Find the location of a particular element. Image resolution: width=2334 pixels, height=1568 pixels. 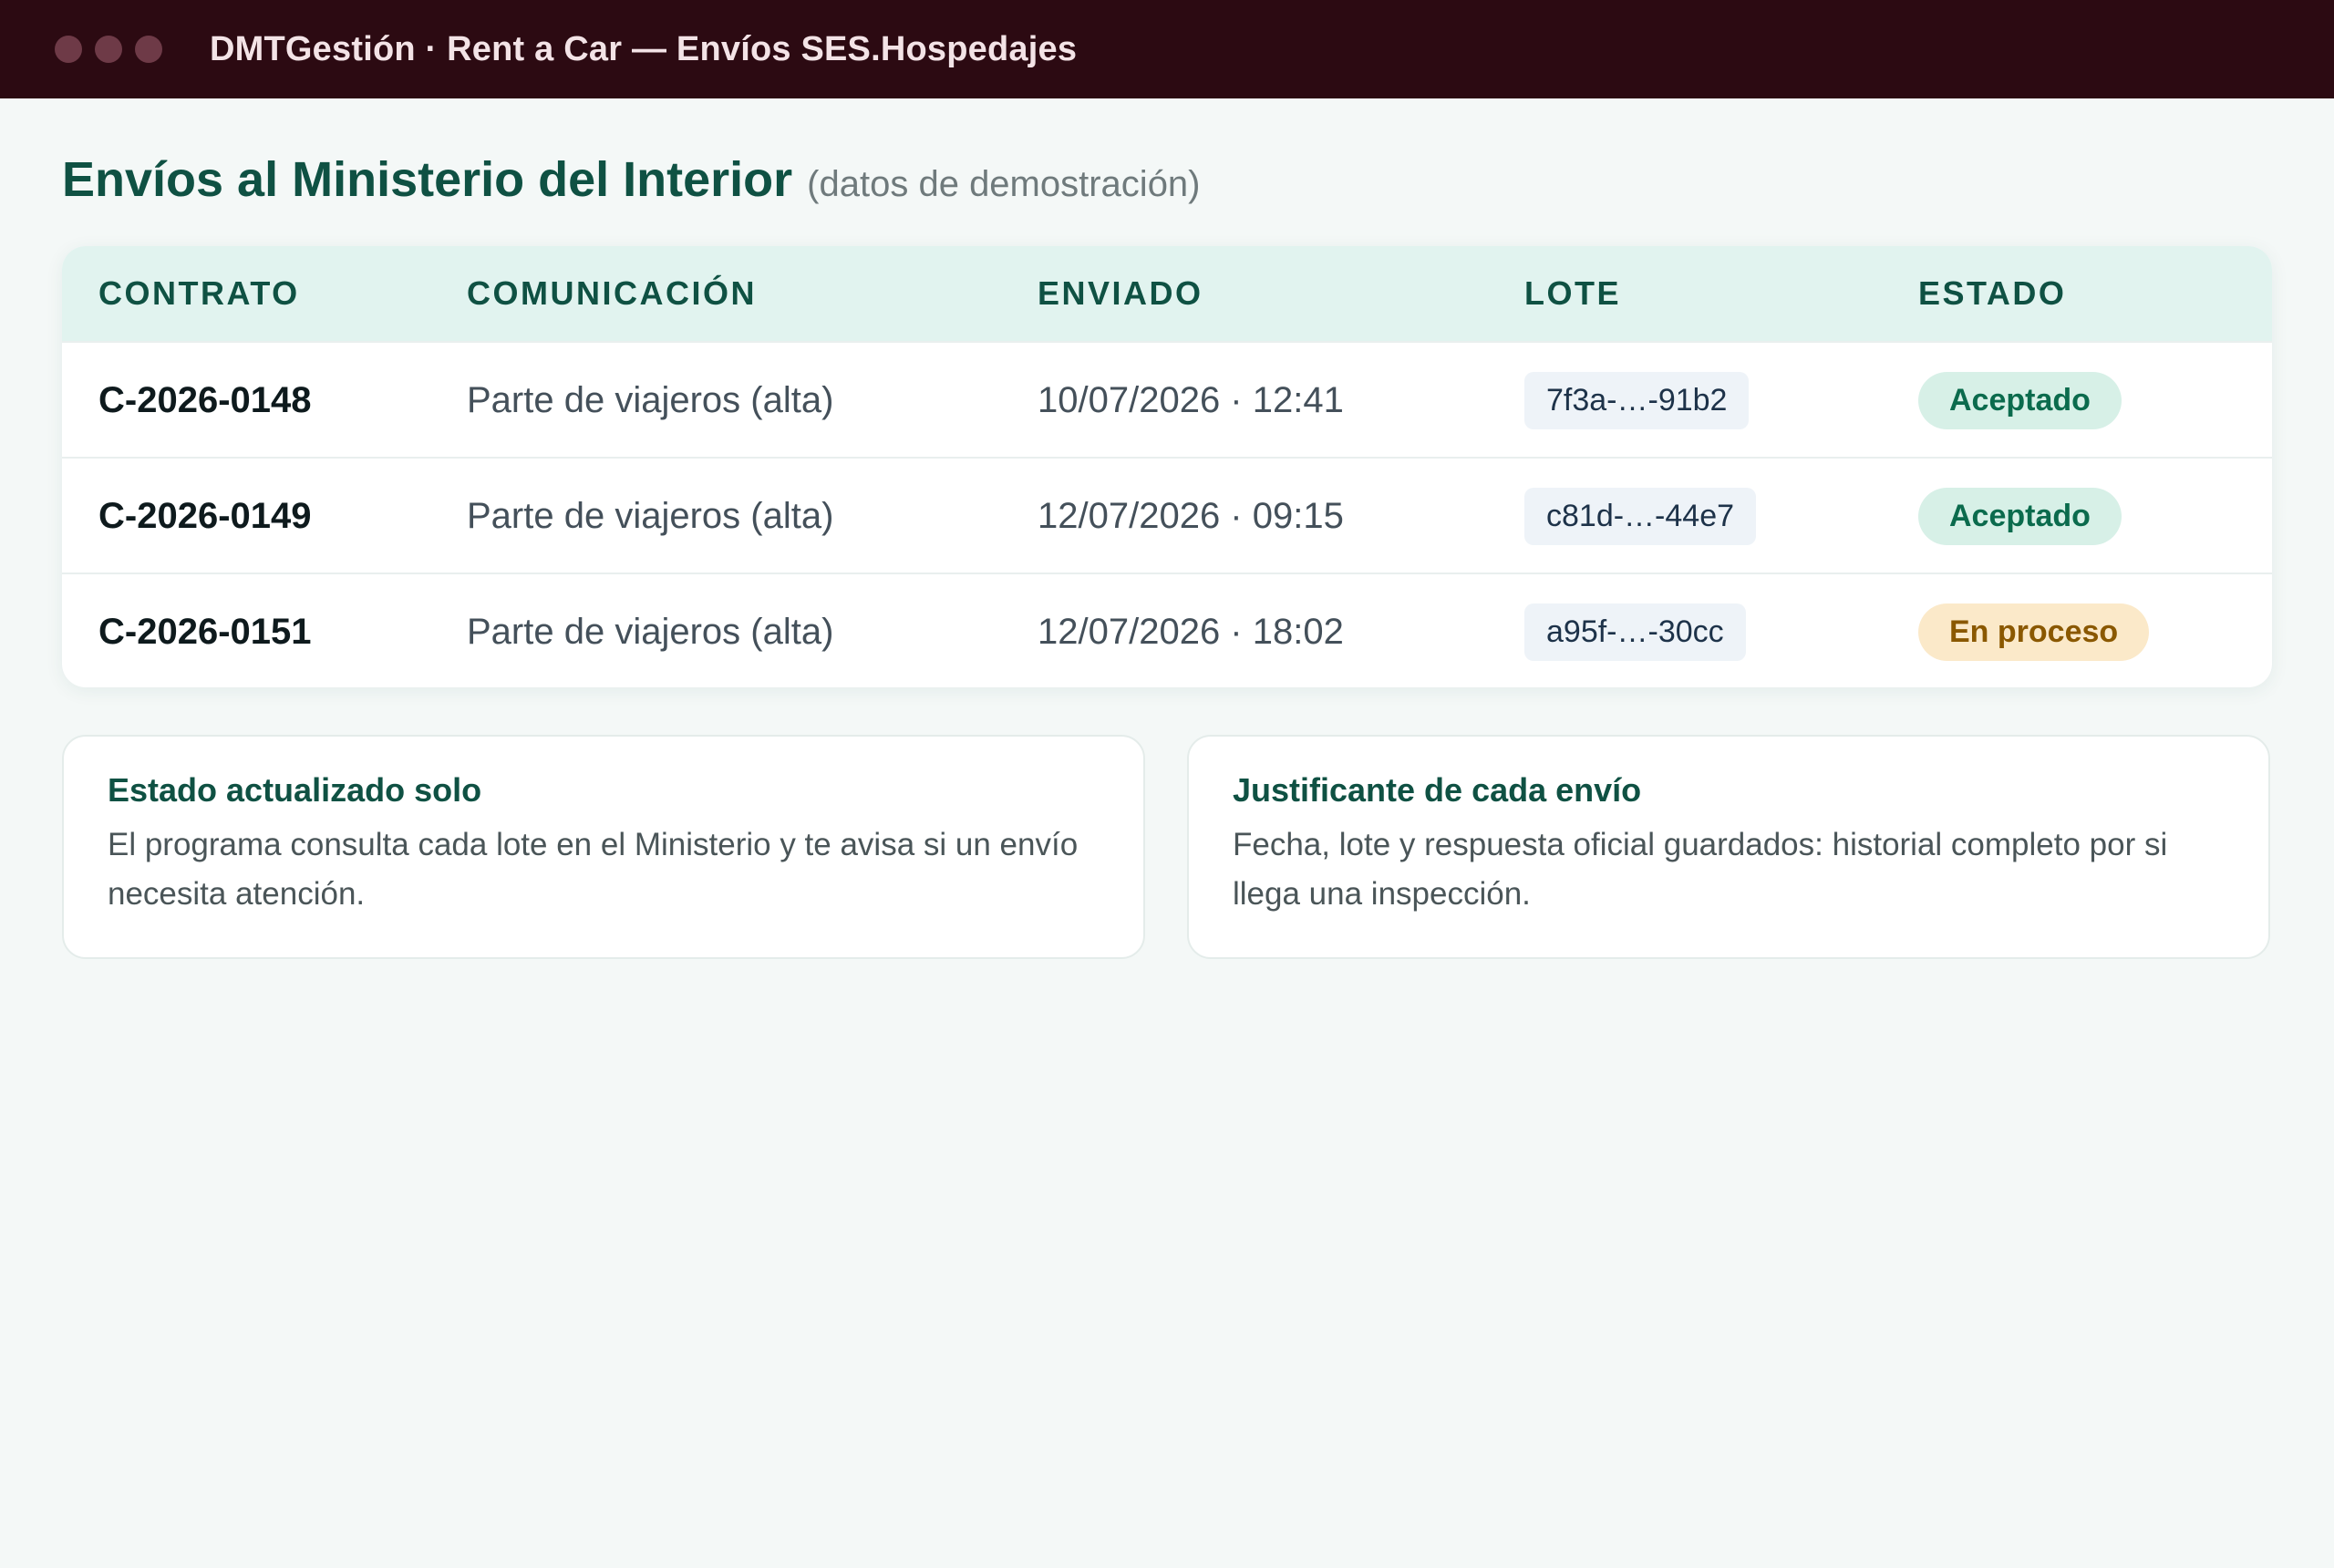

contract-id: C-2026-0148 is located at coordinates (205, 399).